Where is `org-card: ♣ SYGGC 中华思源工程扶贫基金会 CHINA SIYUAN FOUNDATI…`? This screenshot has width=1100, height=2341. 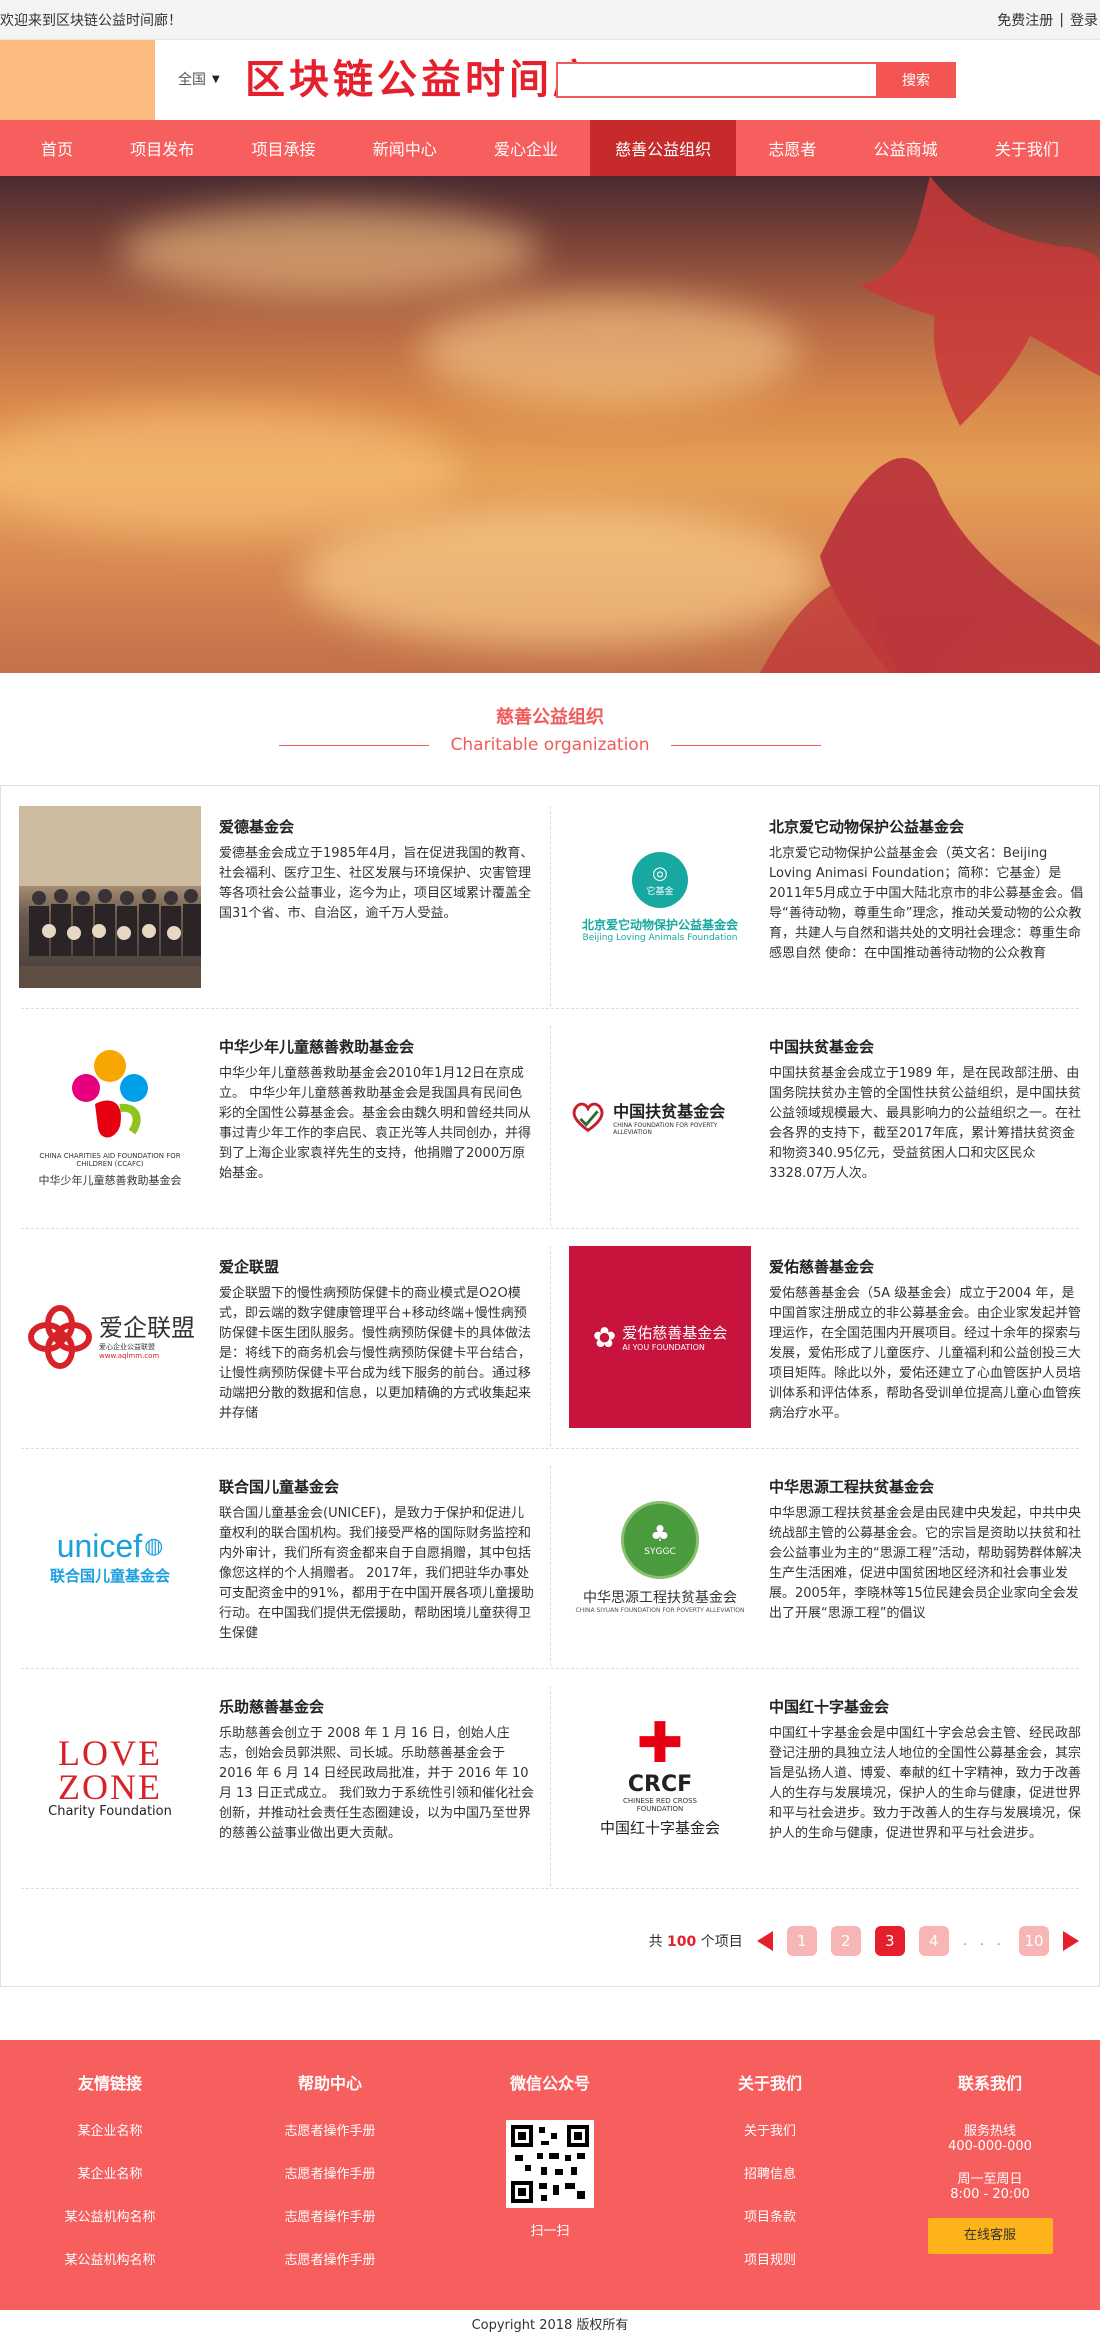 org-card: ♣ SYGGC 中华思源工程扶贫基金会 CHINA SIYUAN FOUNDATI… is located at coordinates (834, 1546).